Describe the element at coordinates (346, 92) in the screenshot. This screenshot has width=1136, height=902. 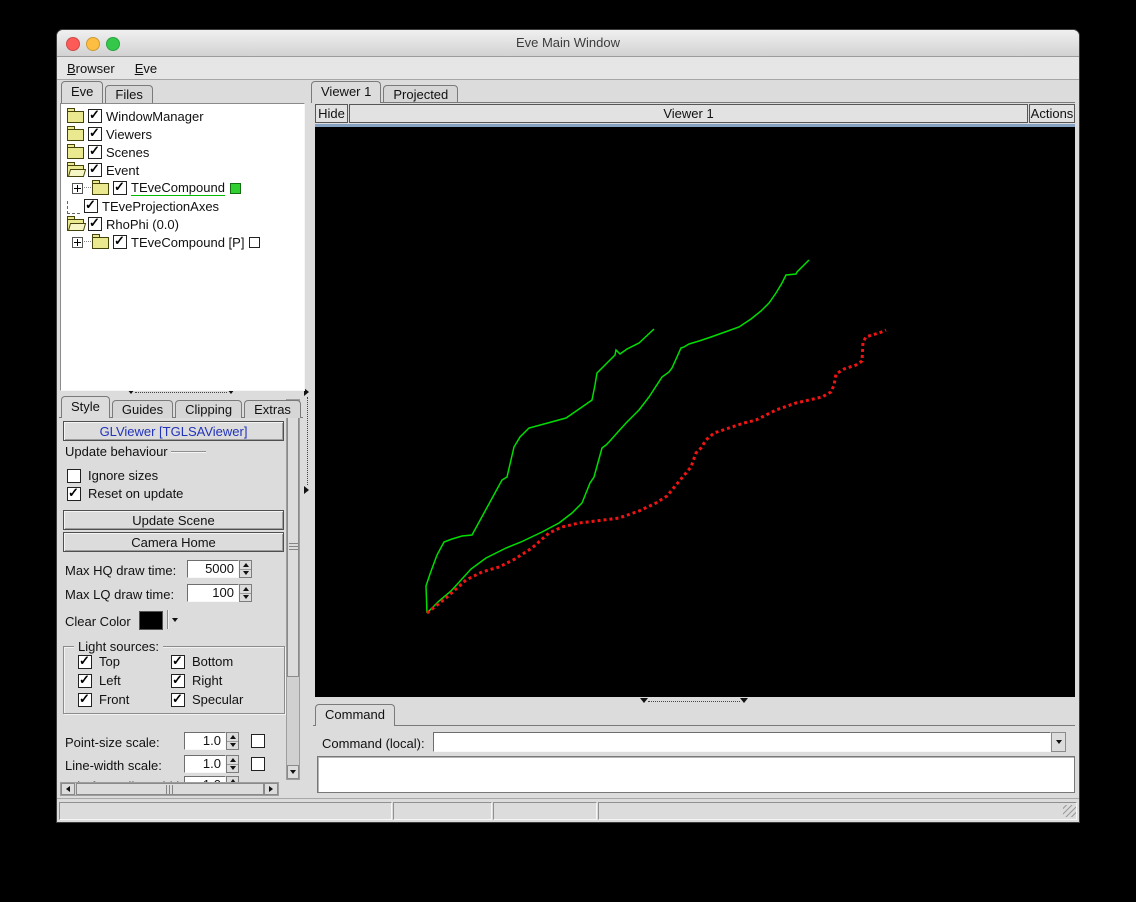
I see `tab-viewer-1: Viewer 1` at that location.